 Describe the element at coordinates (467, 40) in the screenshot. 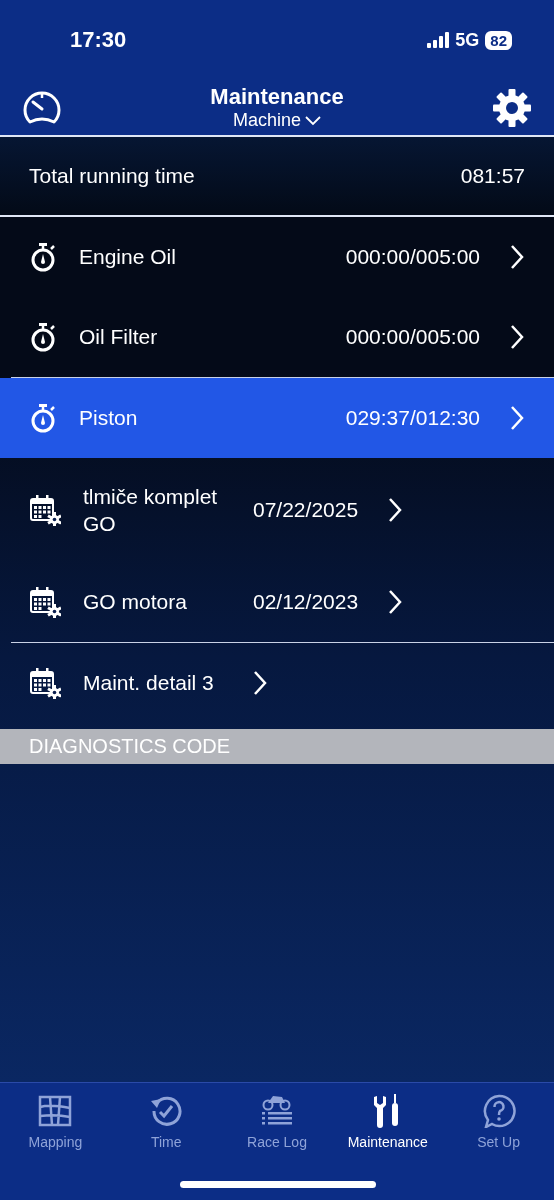

I see `network-label: 5G` at that location.